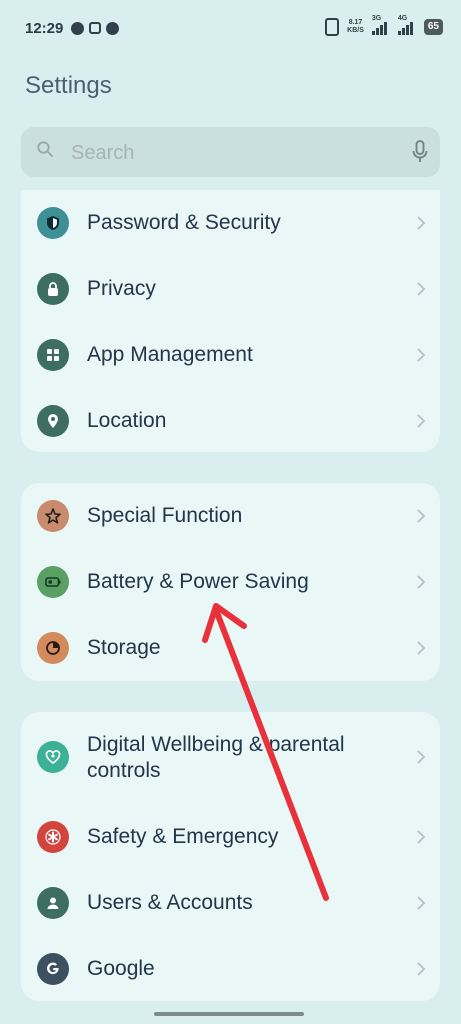 The width and height of the screenshot is (461, 1024). I want to click on settings-item-label: Safety & Emergency, so click(183, 836).